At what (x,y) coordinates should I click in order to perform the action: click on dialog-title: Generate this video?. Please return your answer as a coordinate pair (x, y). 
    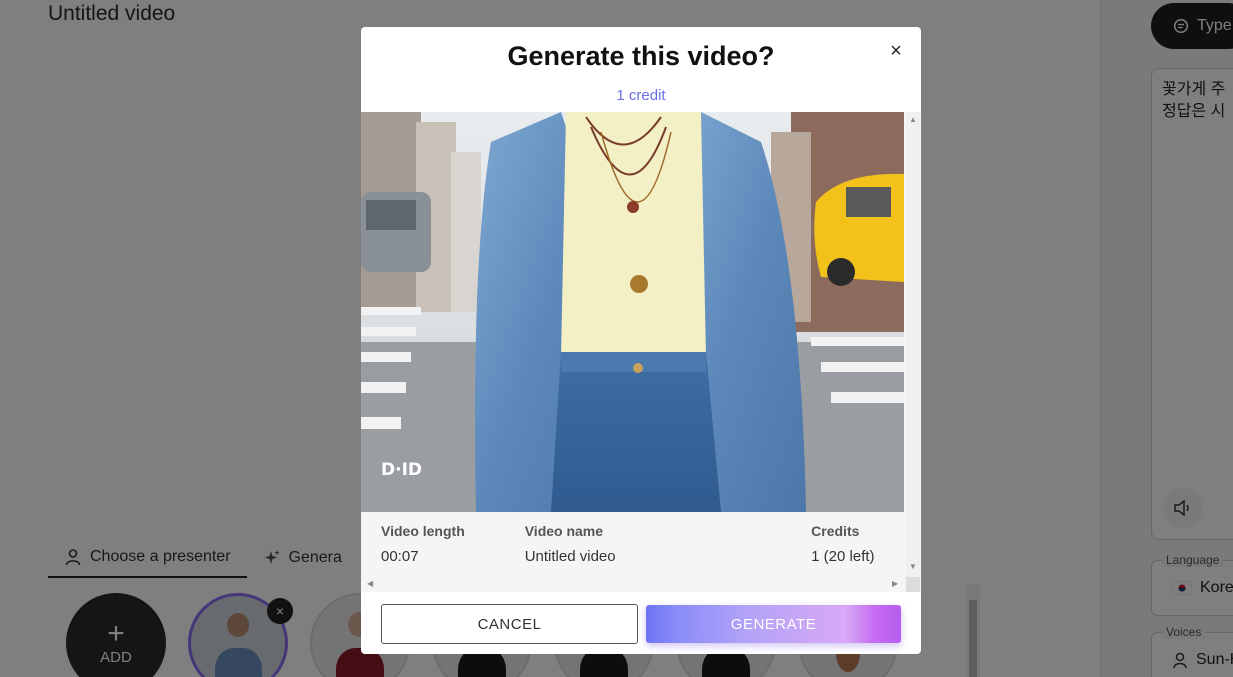
    Looking at the image, I should click on (641, 56).